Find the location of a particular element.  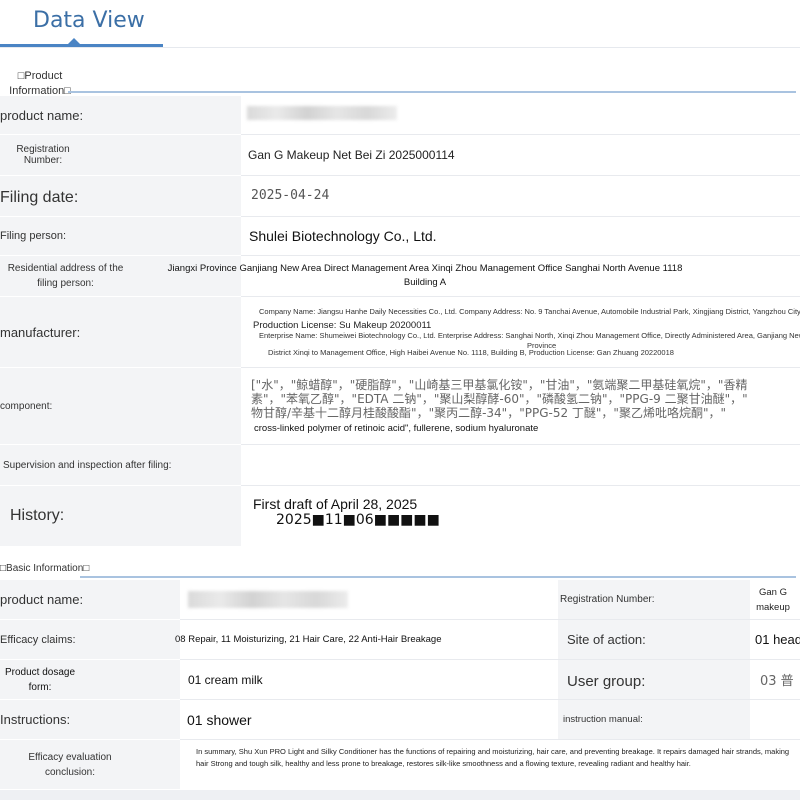

instructions-label: Instructions: is located at coordinates (90, 719).